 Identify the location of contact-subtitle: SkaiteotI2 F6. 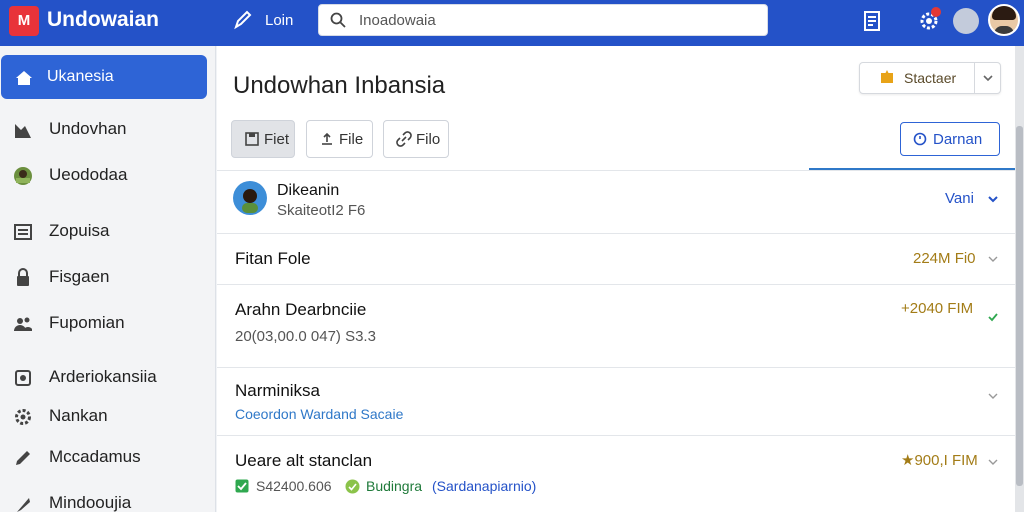
(321, 210).